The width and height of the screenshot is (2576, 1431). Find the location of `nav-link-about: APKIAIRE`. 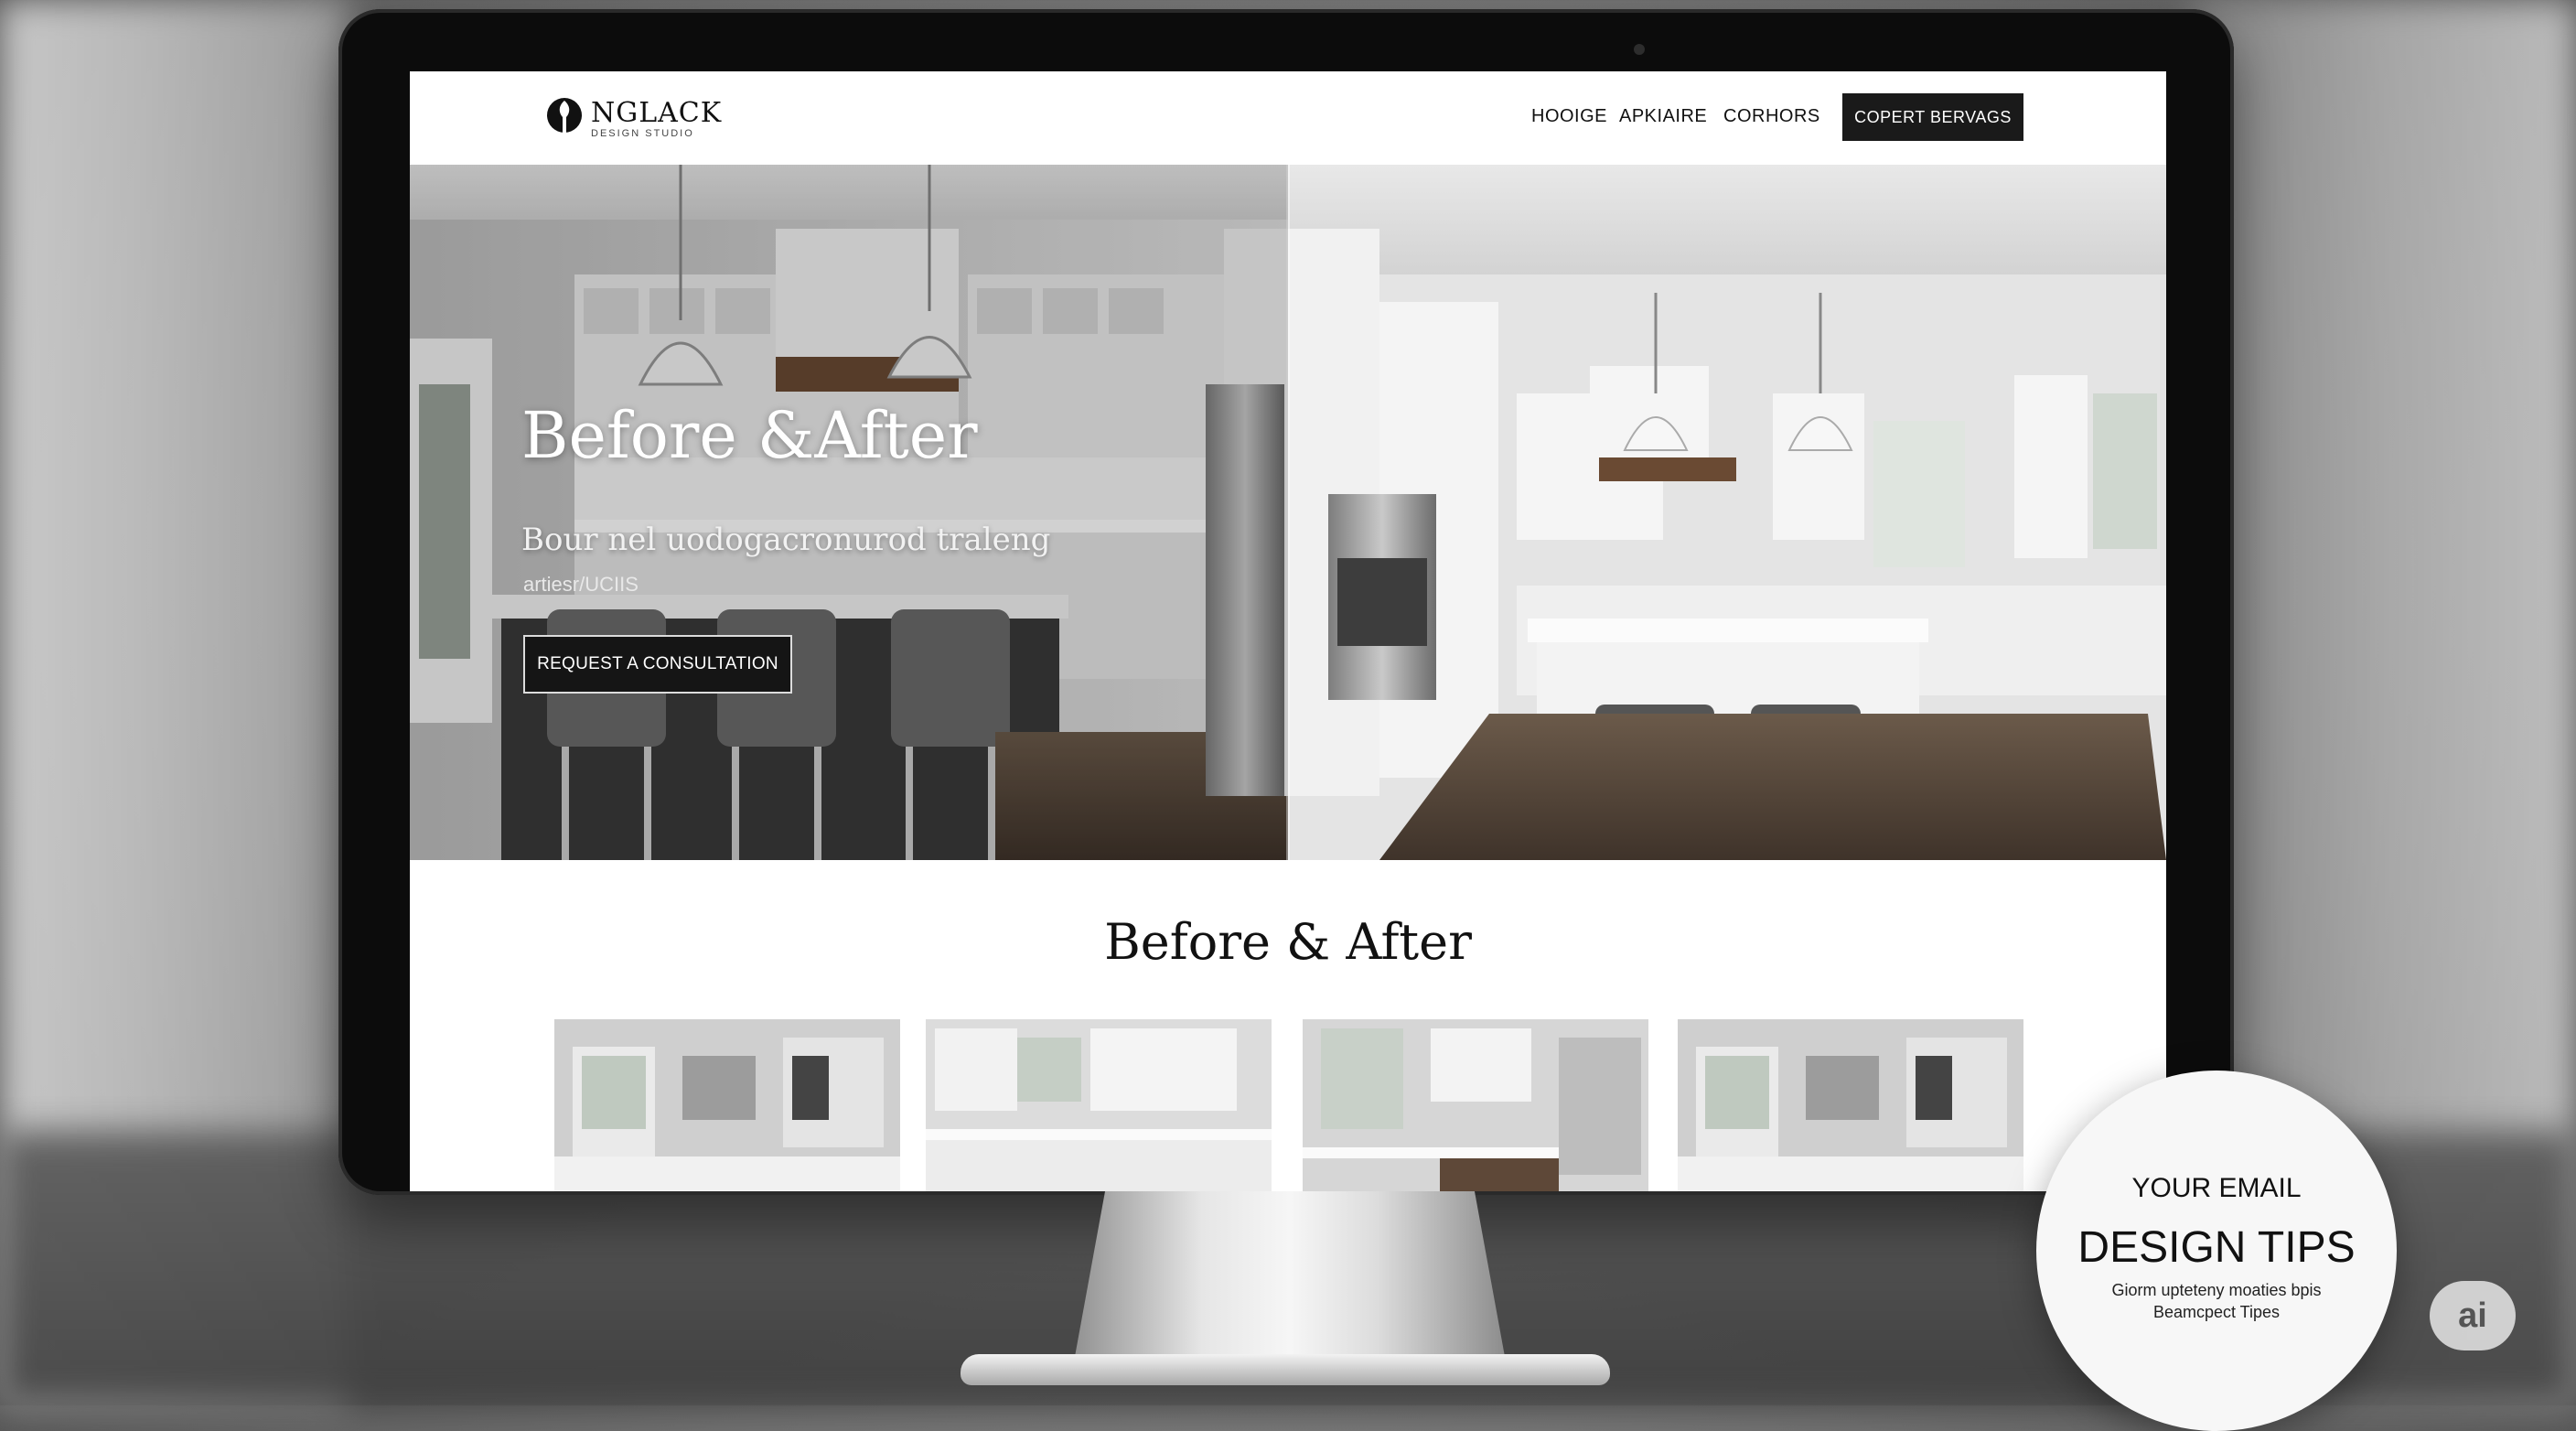

nav-link-about: APKIAIRE is located at coordinates (1663, 117).